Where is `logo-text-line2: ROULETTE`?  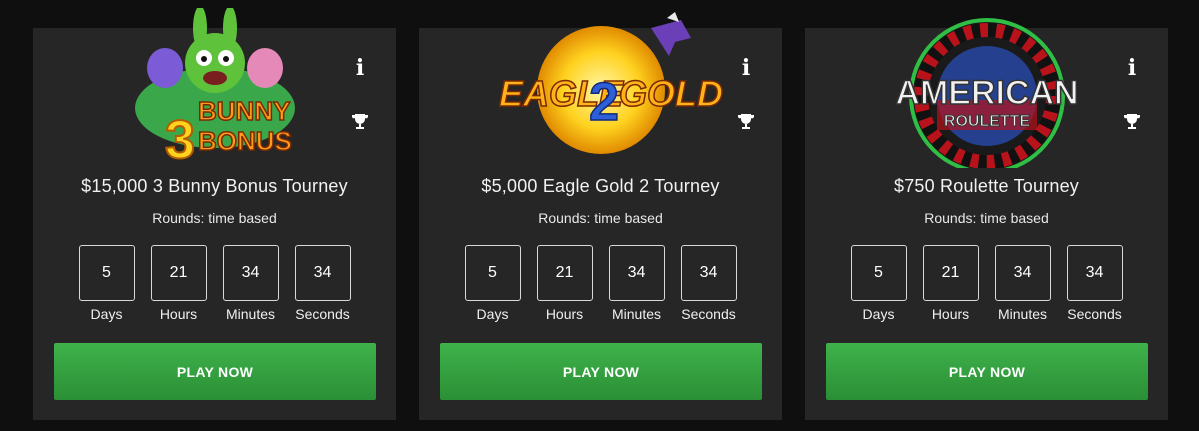 logo-text-line2: ROULETTE is located at coordinates (986, 121).